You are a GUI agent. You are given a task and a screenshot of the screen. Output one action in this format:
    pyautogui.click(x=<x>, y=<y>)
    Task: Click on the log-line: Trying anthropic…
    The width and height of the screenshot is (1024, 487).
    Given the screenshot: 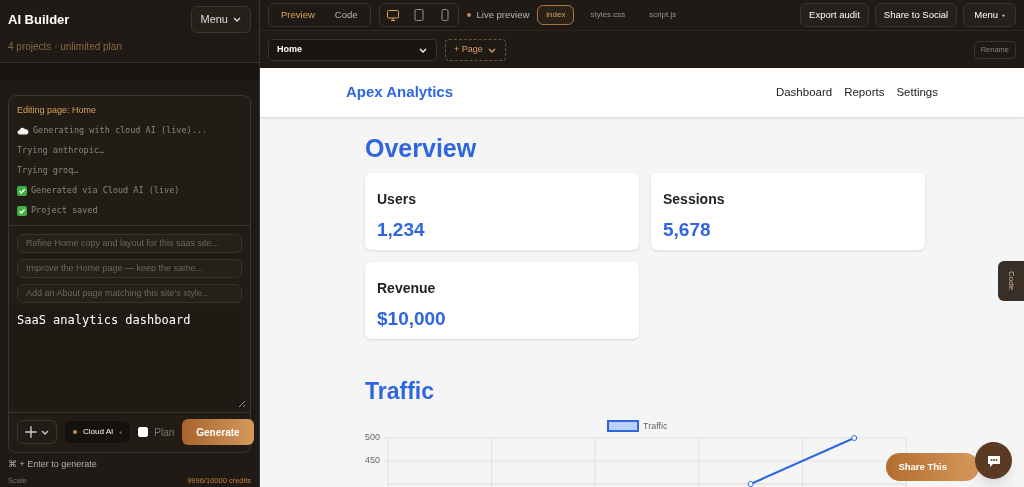 What is the action you would take?
    pyautogui.click(x=60, y=150)
    